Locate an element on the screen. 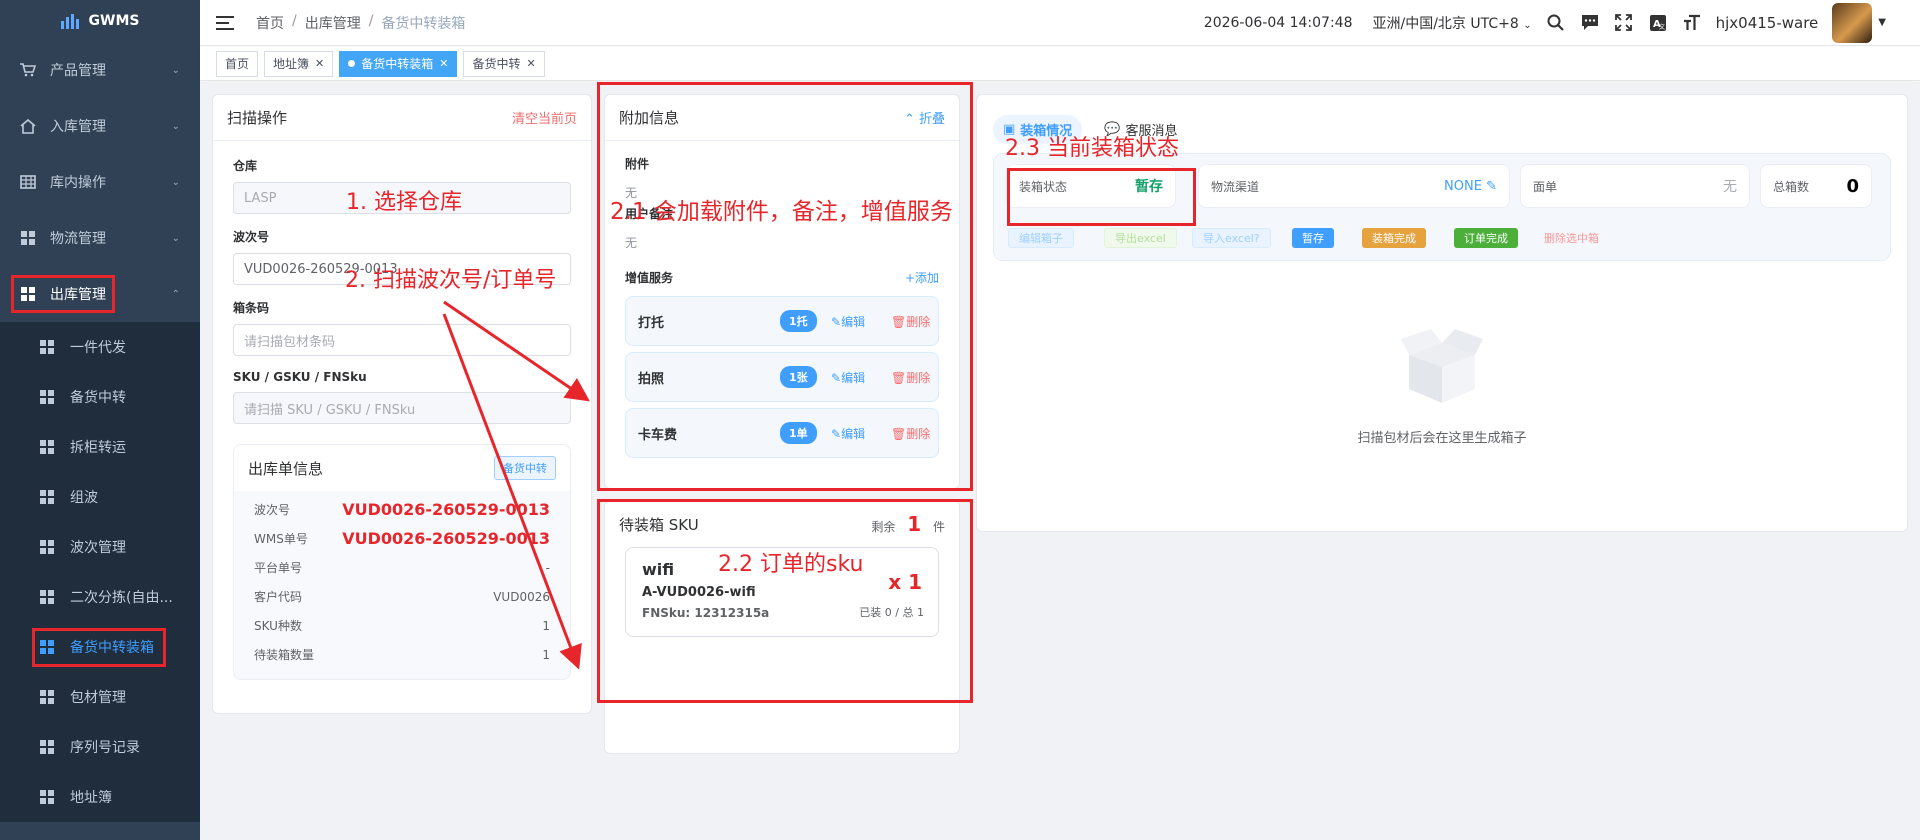 Image resolution: width=1920 pixels, height=840 pixels. submenu-item: 波次管理 is located at coordinates (100, 547).